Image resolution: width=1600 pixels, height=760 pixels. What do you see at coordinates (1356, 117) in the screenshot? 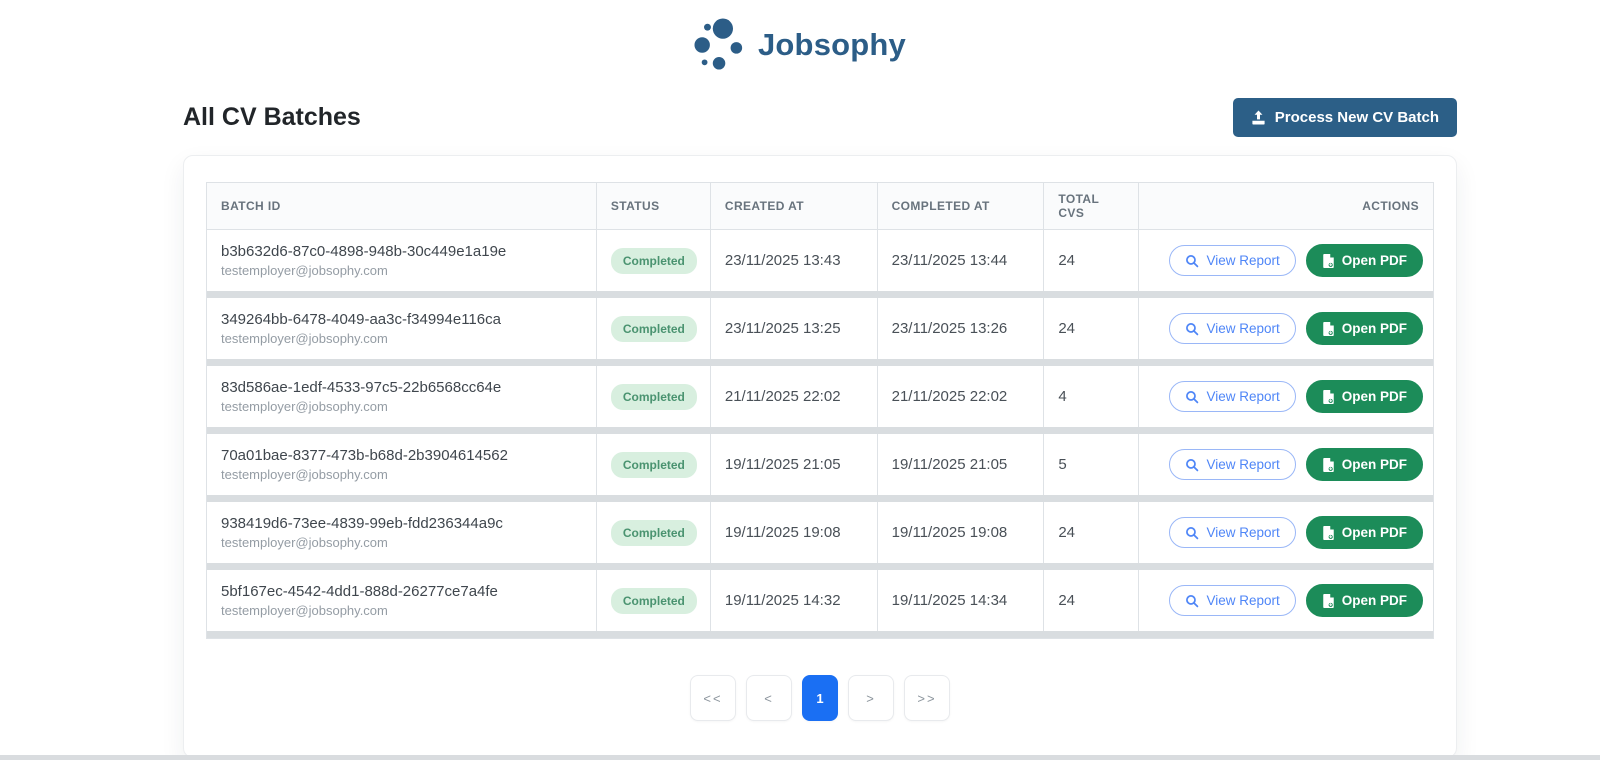
I see `process-button-label: Process New CV Batch` at bounding box center [1356, 117].